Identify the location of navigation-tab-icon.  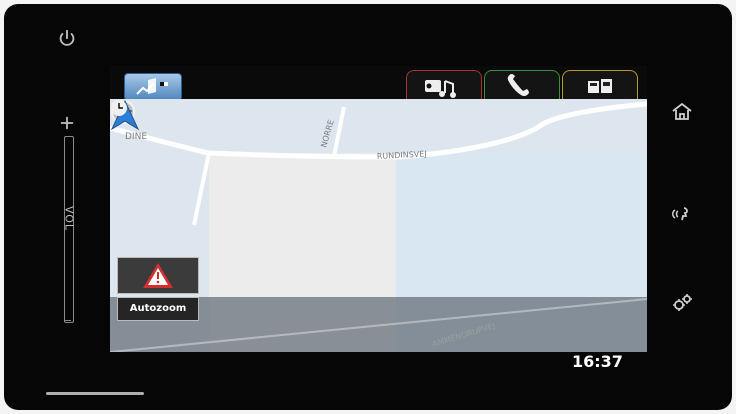
(152, 86).